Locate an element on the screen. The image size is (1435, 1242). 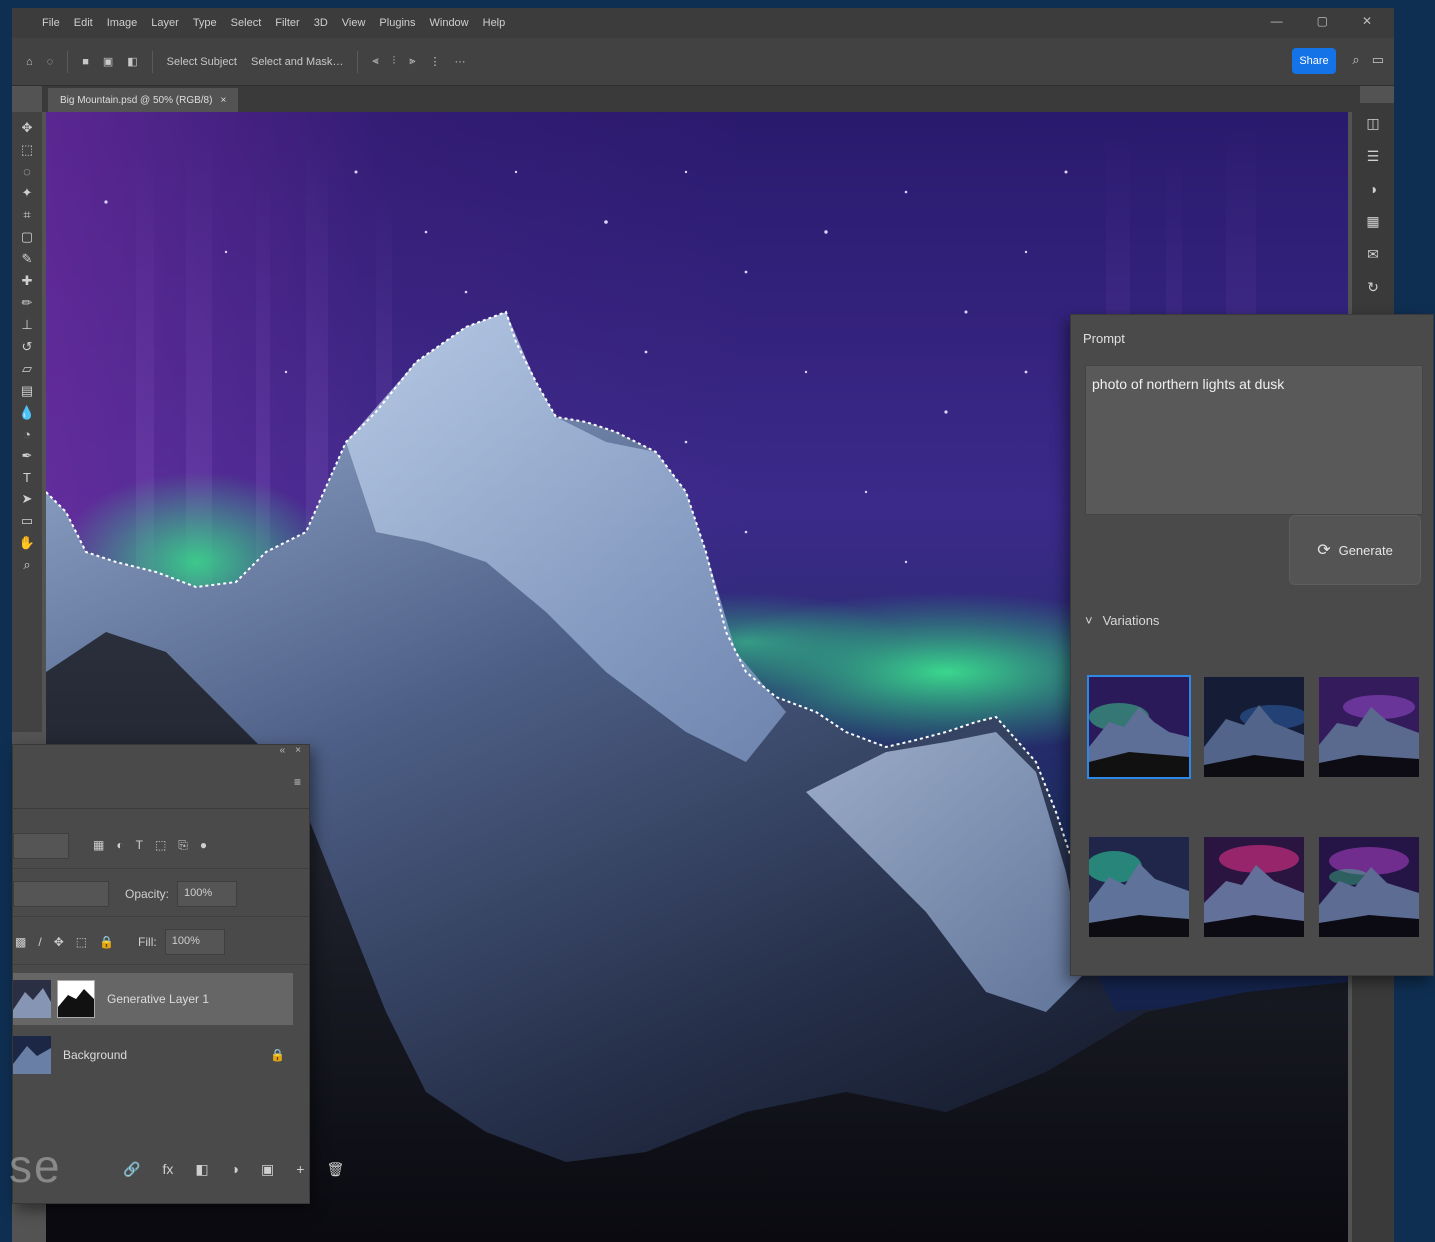
link-layers-icon: 🔗 is located at coordinates (131, 1169).